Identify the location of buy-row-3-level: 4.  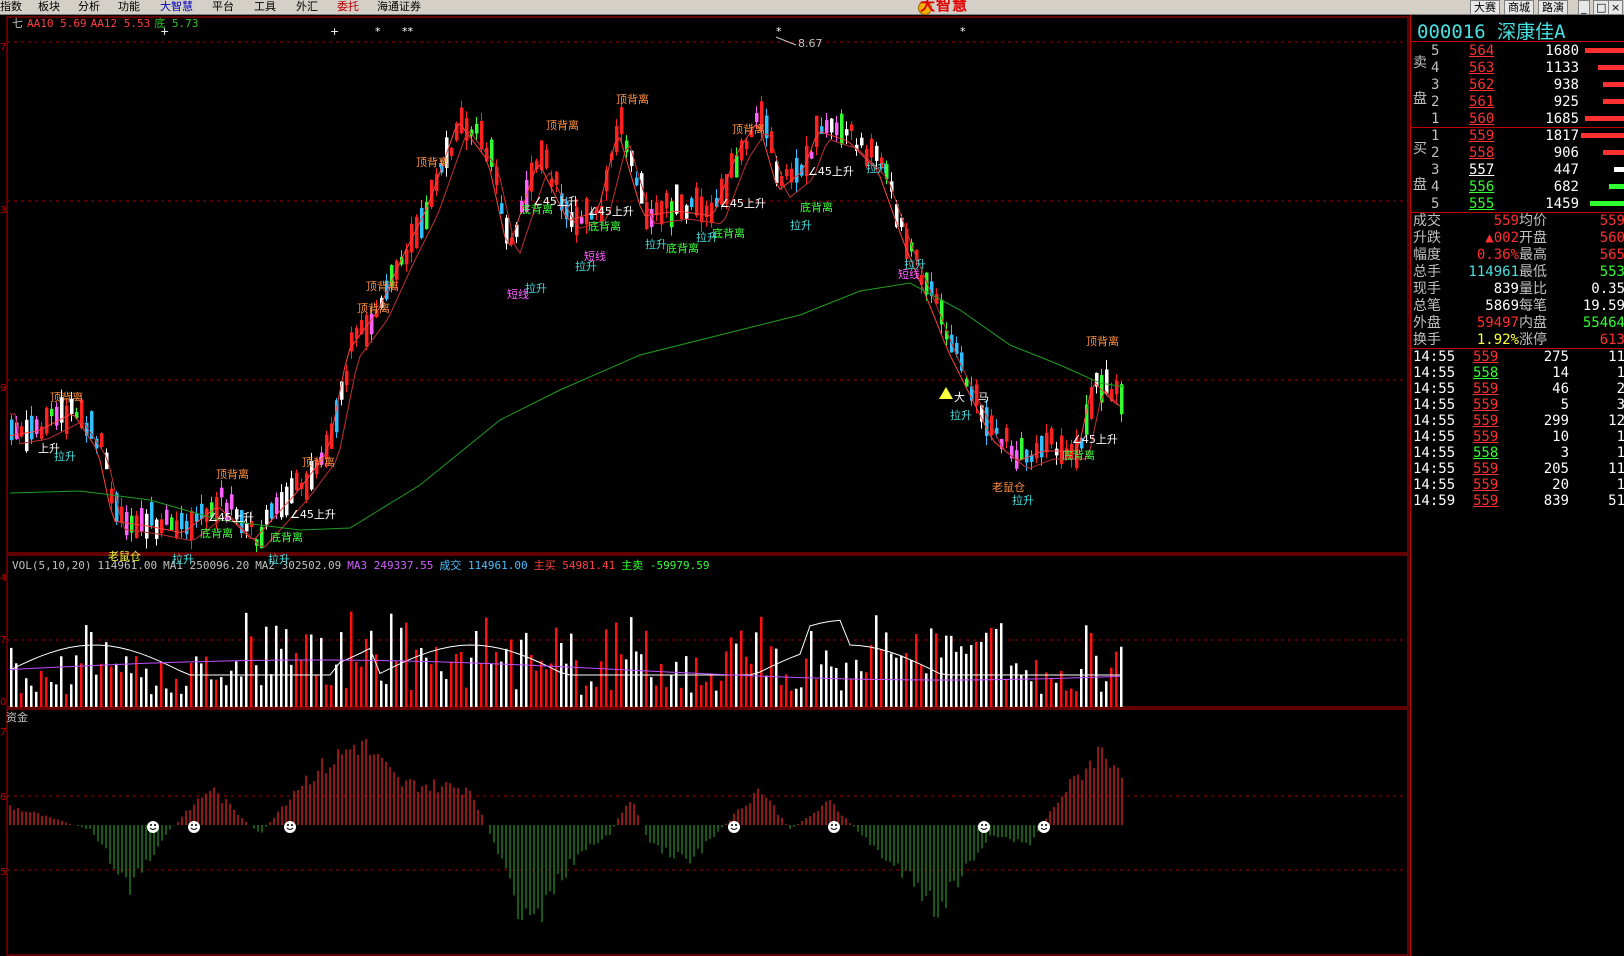
(1435, 187).